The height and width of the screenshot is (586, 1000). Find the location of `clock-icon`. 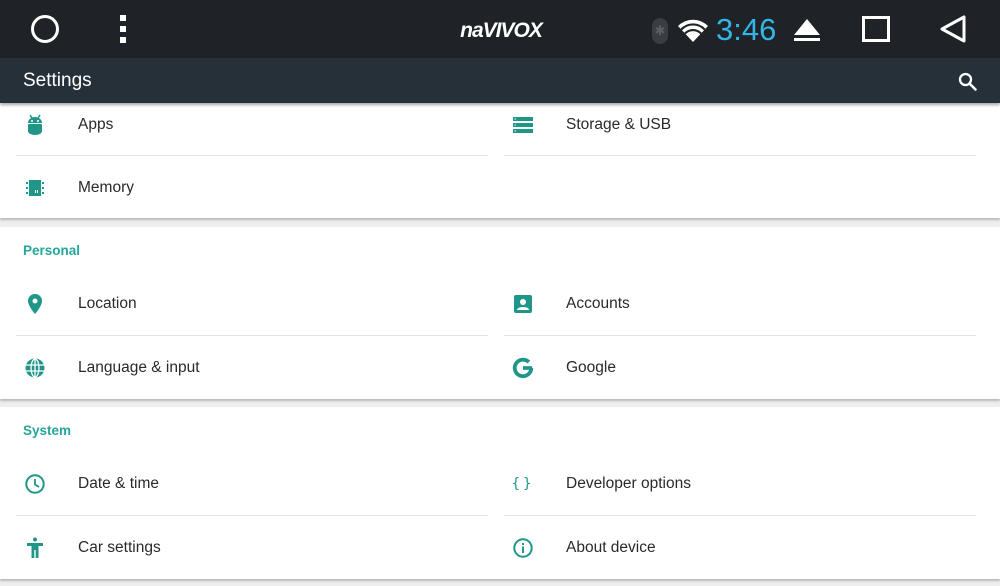

clock-icon is located at coordinates (35, 484).